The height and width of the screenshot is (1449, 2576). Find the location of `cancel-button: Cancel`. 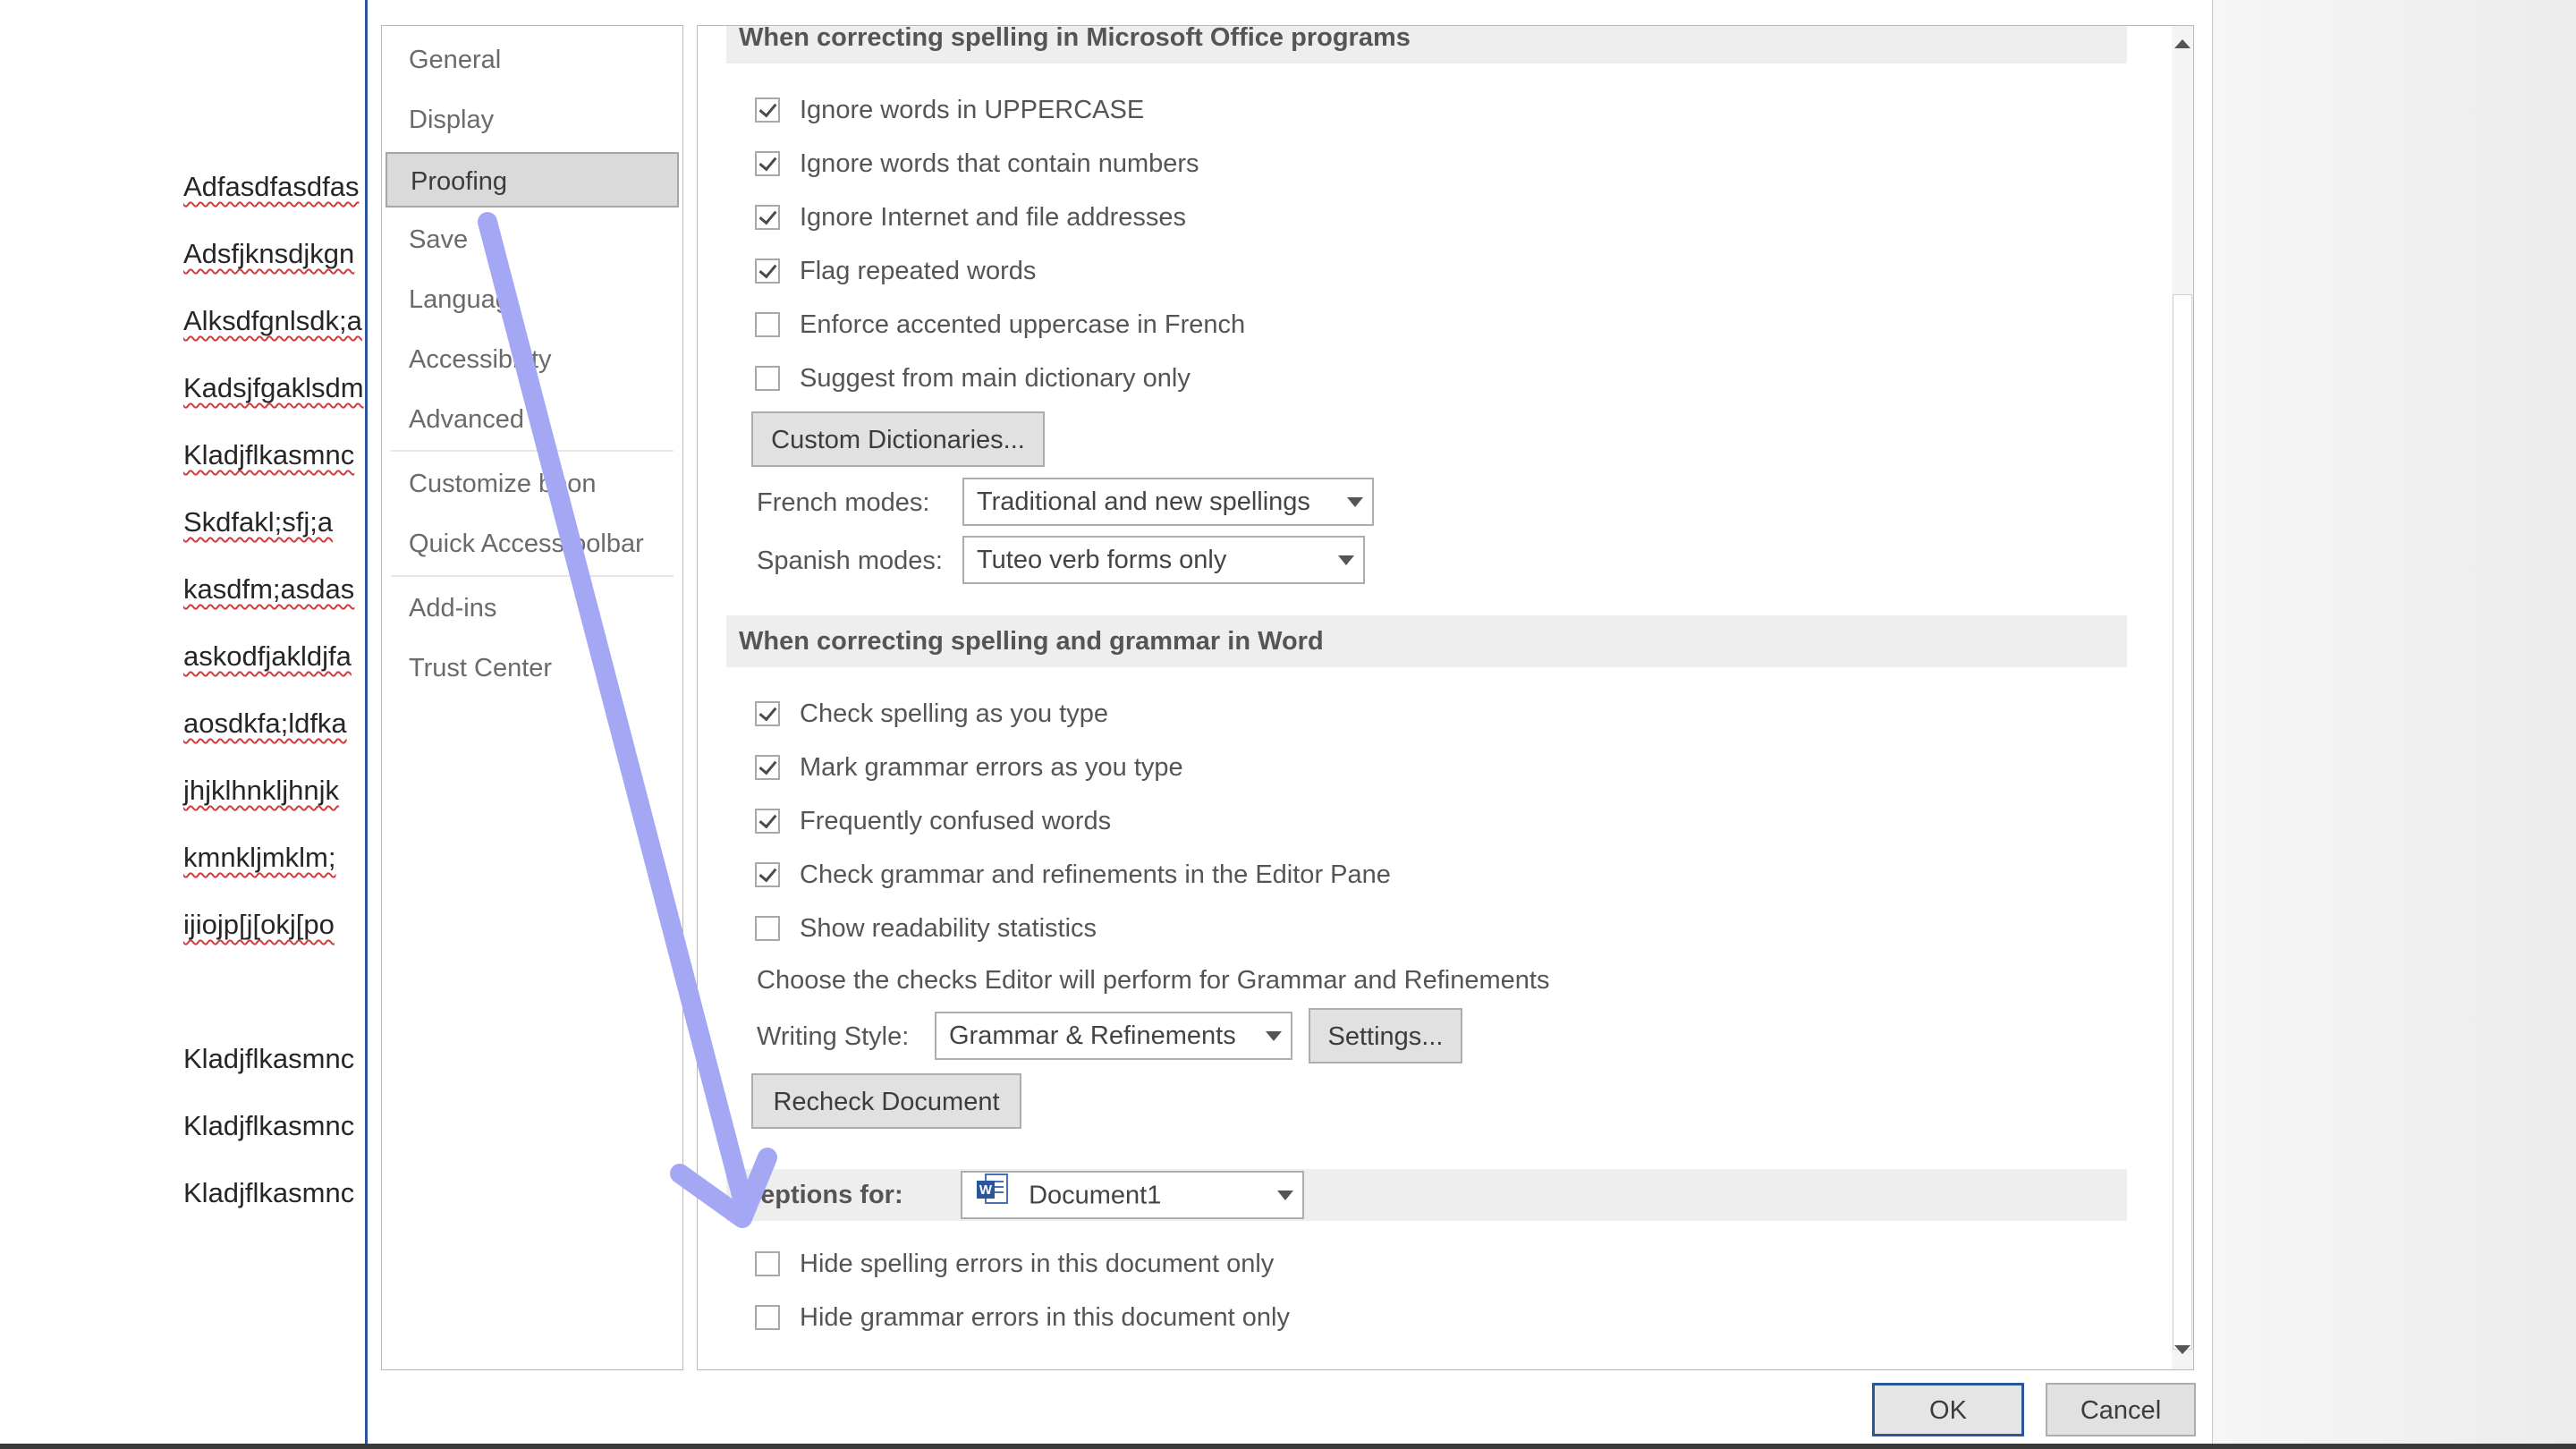

cancel-button: Cancel is located at coordinates (2121, 1409).